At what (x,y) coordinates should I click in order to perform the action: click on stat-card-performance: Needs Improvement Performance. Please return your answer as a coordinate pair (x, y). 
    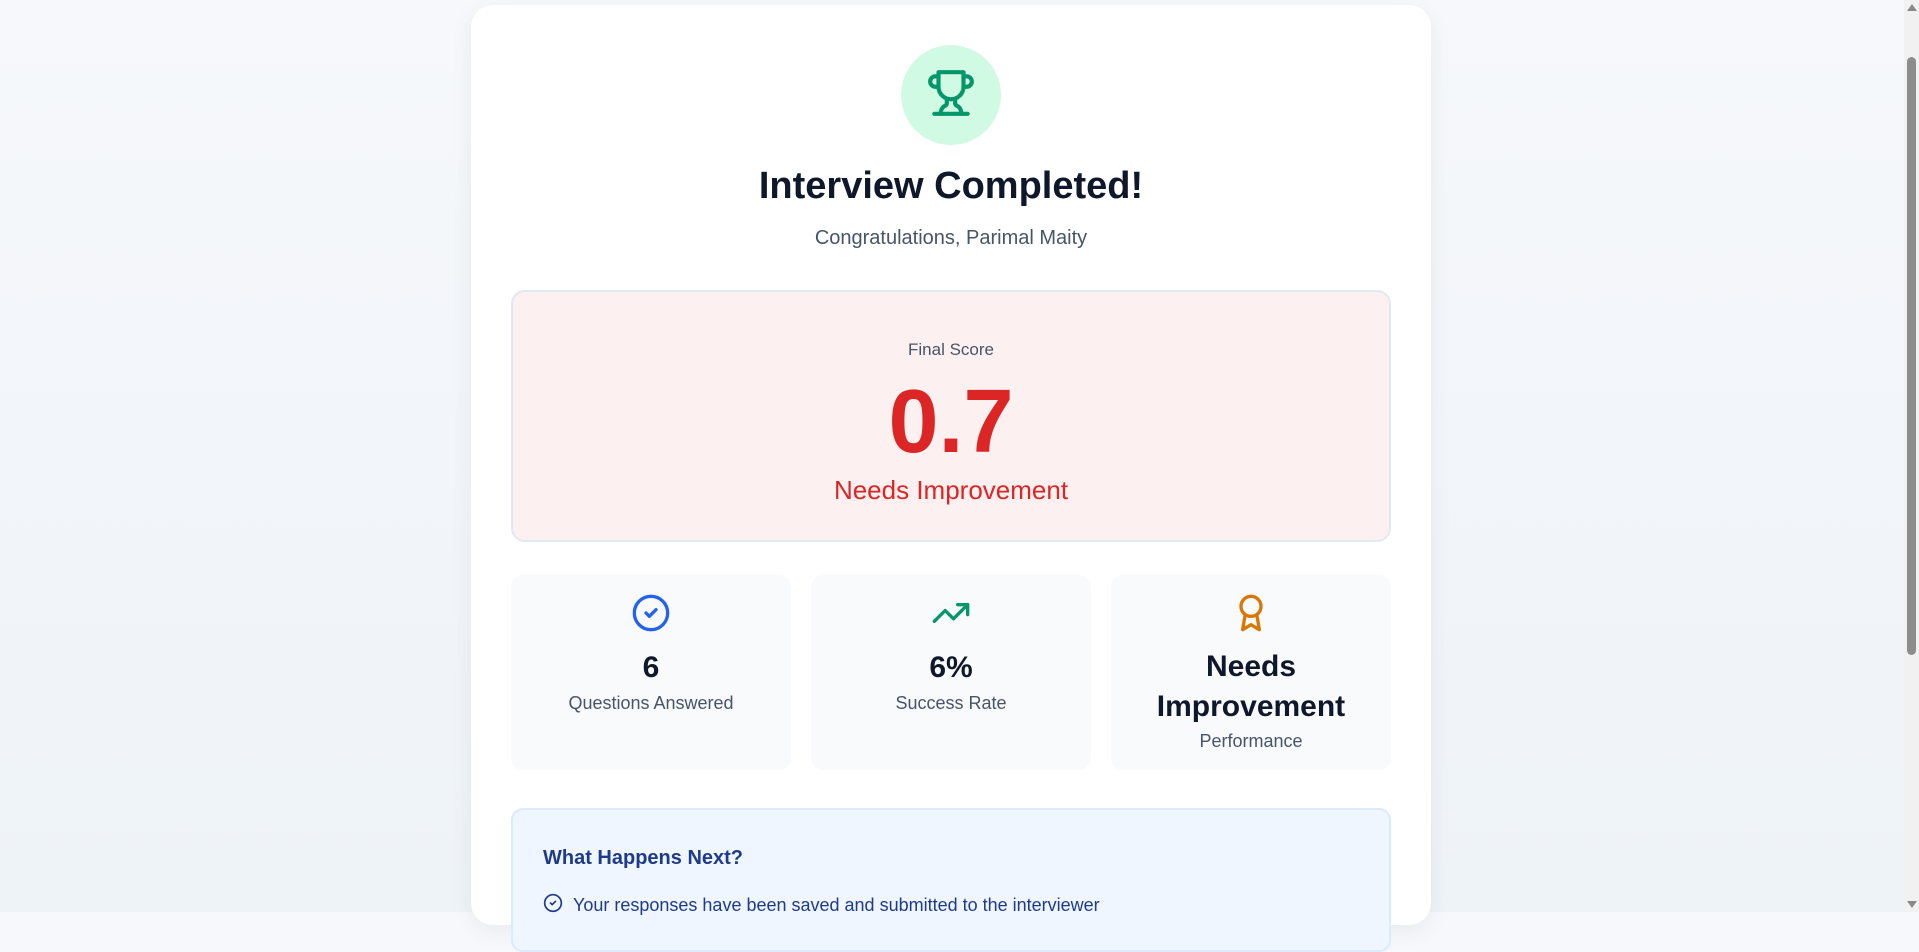
    Looking at the image, I should click on (1251, 672).